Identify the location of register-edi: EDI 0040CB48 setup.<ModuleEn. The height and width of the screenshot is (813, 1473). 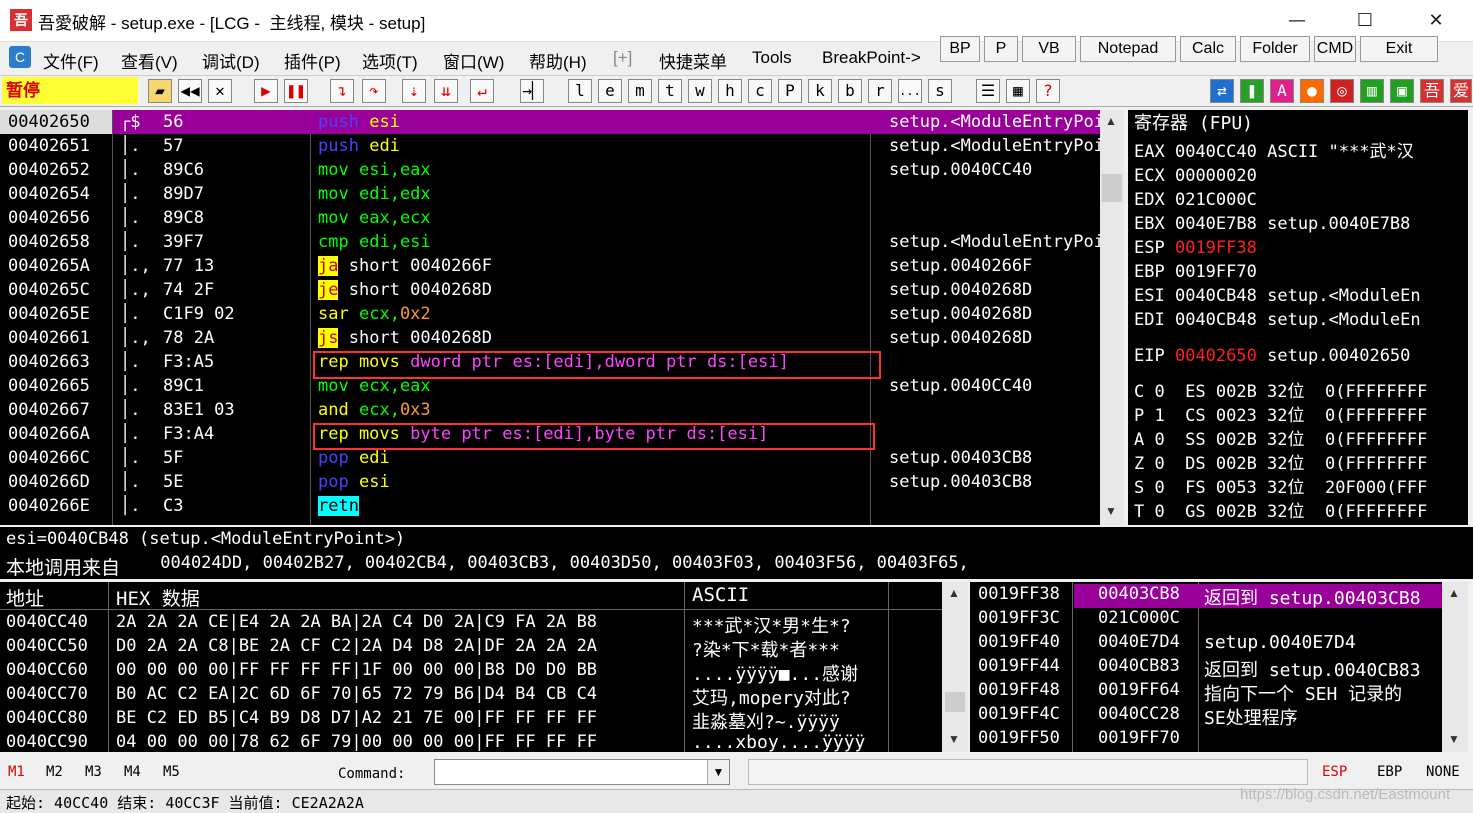
(1277, 320).